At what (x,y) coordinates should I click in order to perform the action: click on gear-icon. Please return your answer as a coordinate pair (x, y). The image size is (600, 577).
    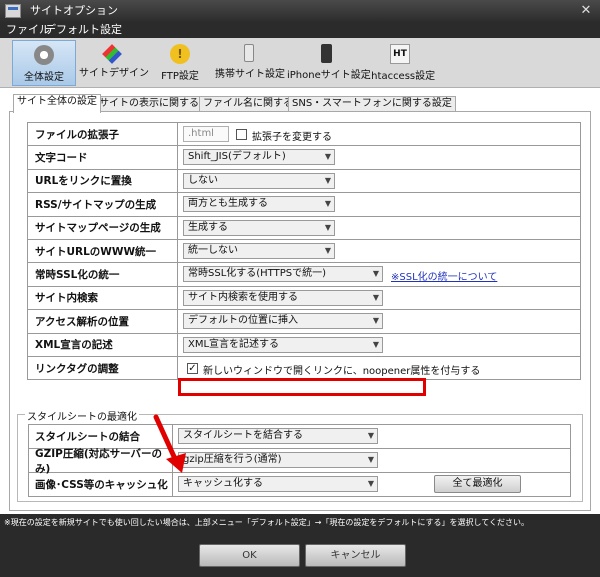
    Looking at the image, I should click on (44, 55).